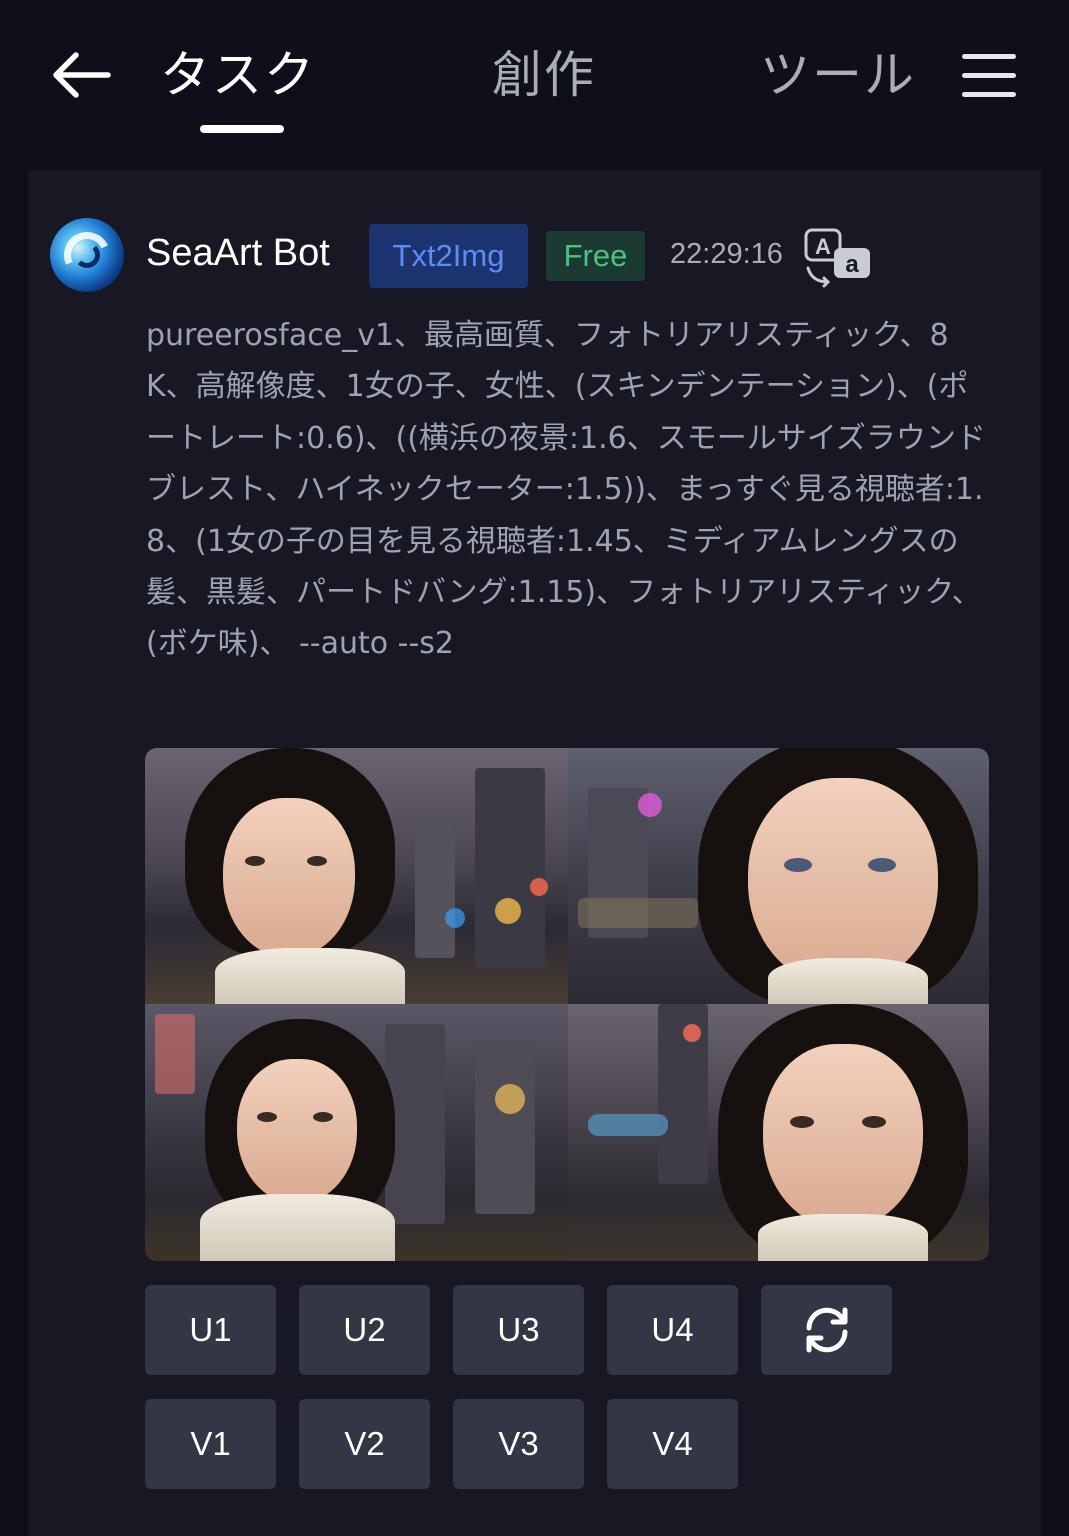  I want to click on svg-text: A, so click(823, 246).